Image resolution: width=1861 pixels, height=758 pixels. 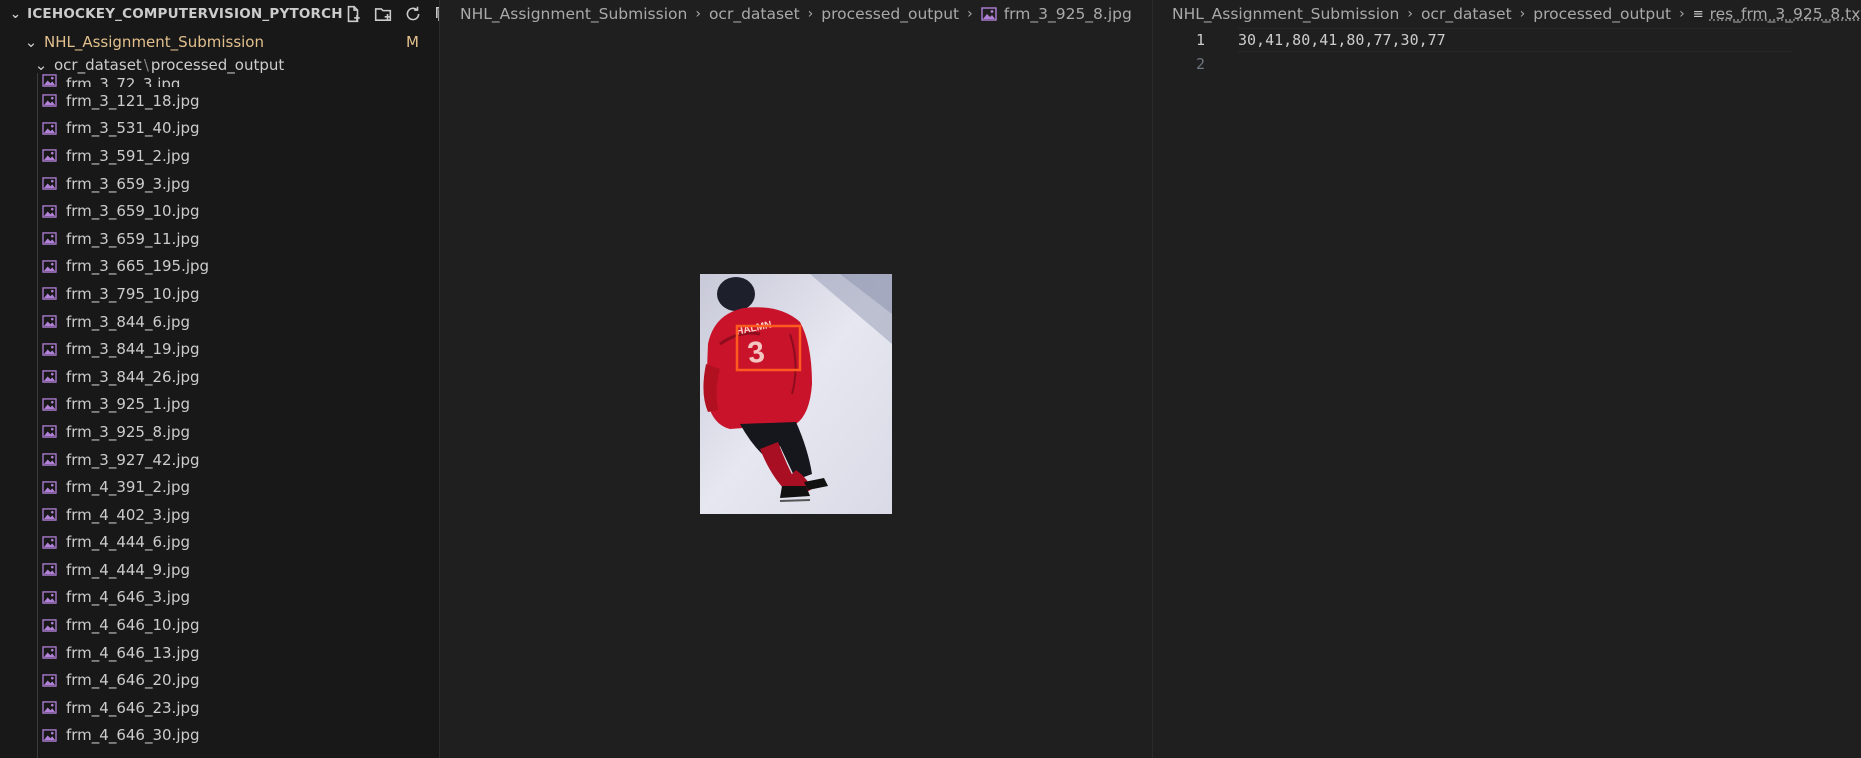 I want to click on file-item: frm_3_927_42.jpg, so click(x=219, y=460).